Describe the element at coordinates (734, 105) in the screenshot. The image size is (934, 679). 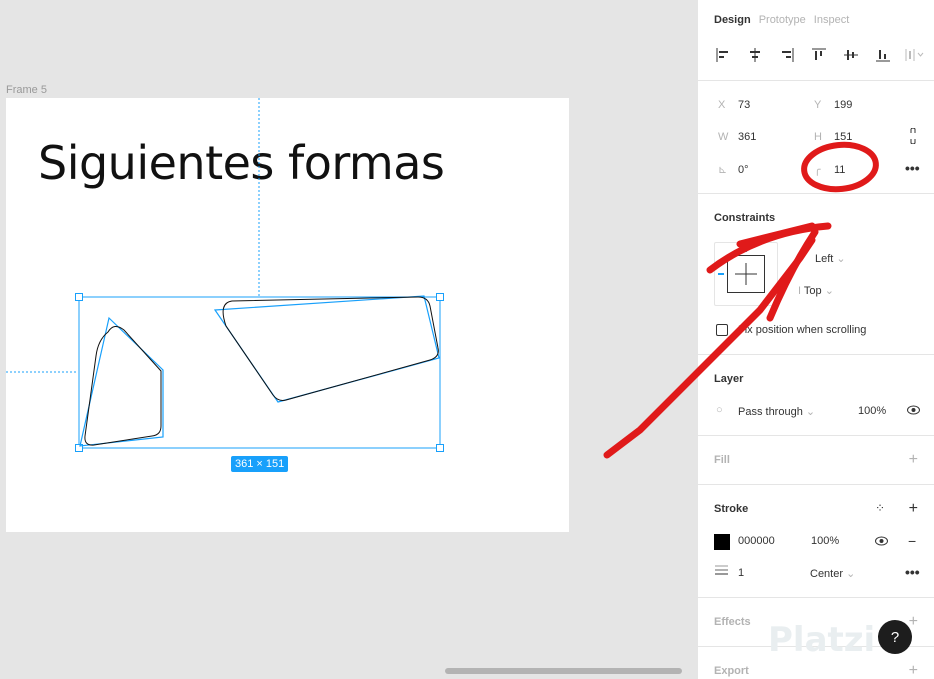
I see `x-field: X 73` at that location.